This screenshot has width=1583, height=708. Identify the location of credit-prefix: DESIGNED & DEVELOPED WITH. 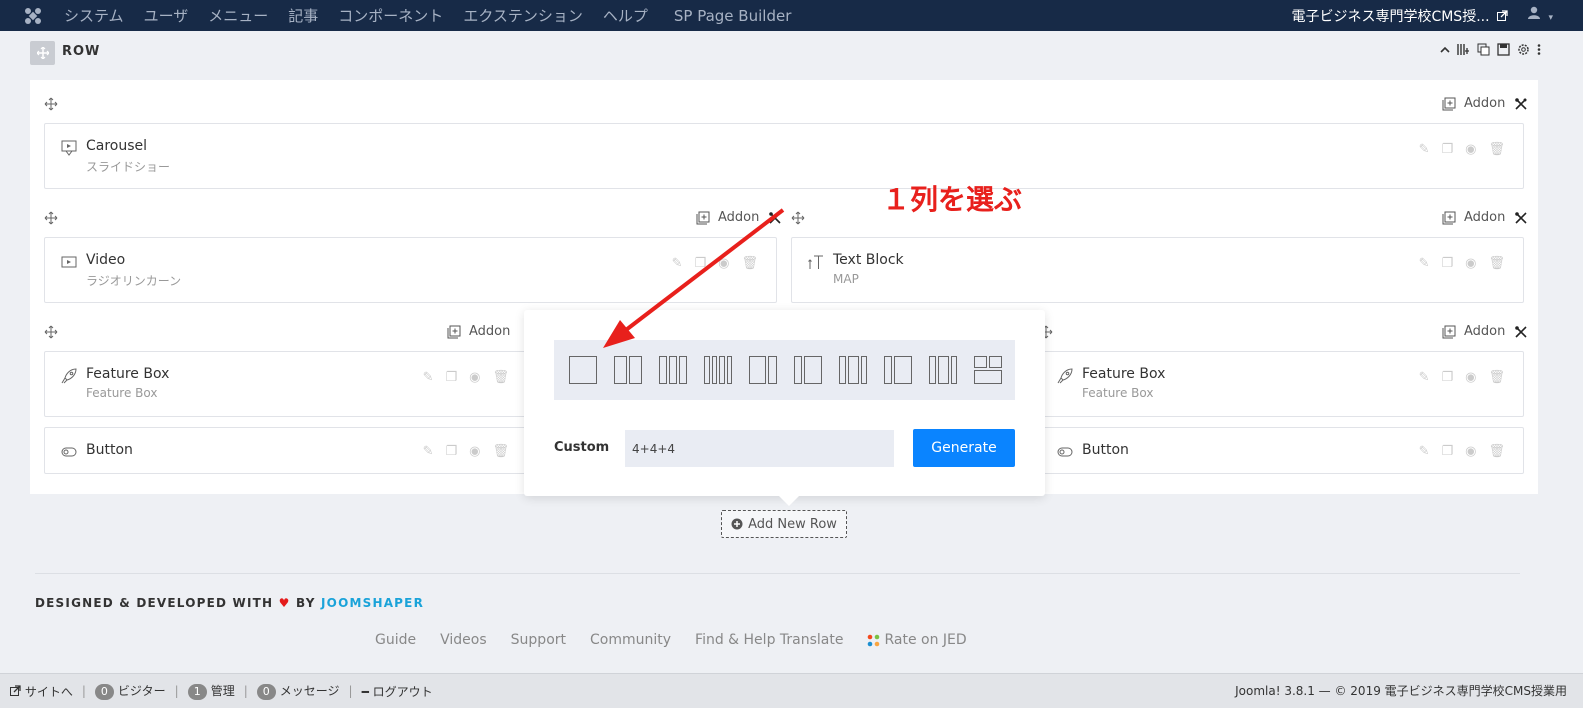
(154, 603).